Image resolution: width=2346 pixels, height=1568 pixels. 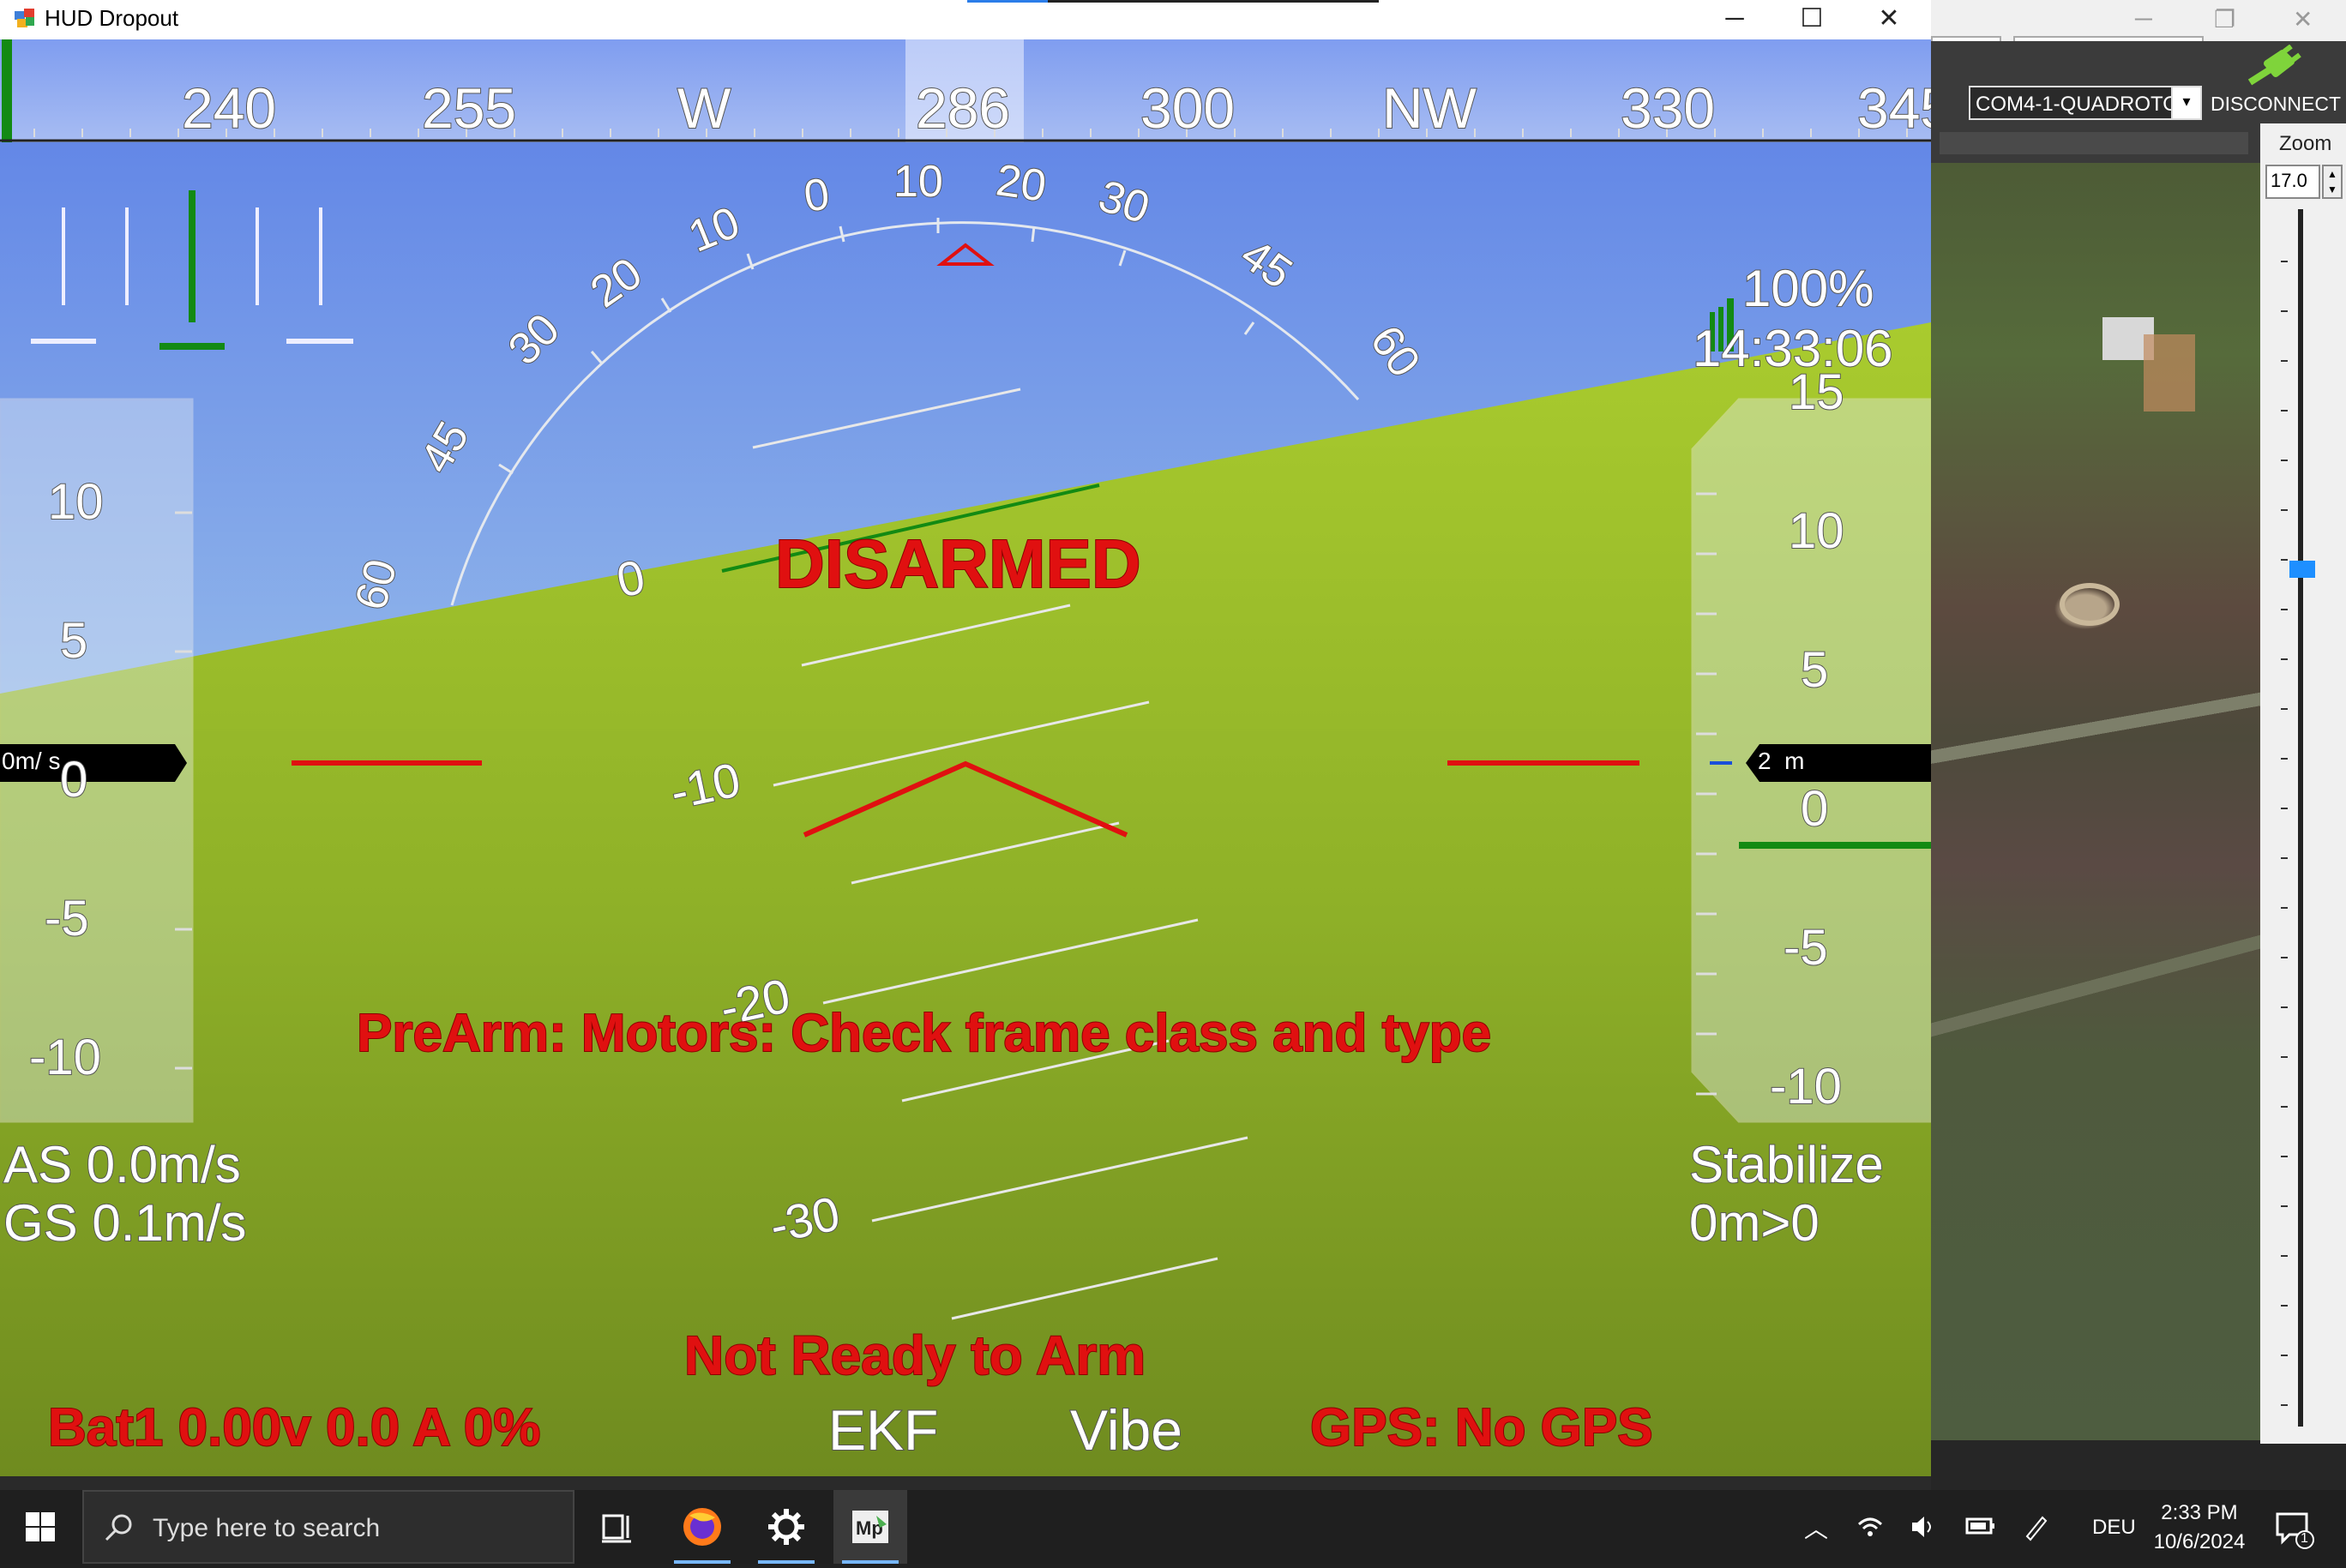 I want to click on hud-time: 14:33:06, so click(x=1793, y=348).